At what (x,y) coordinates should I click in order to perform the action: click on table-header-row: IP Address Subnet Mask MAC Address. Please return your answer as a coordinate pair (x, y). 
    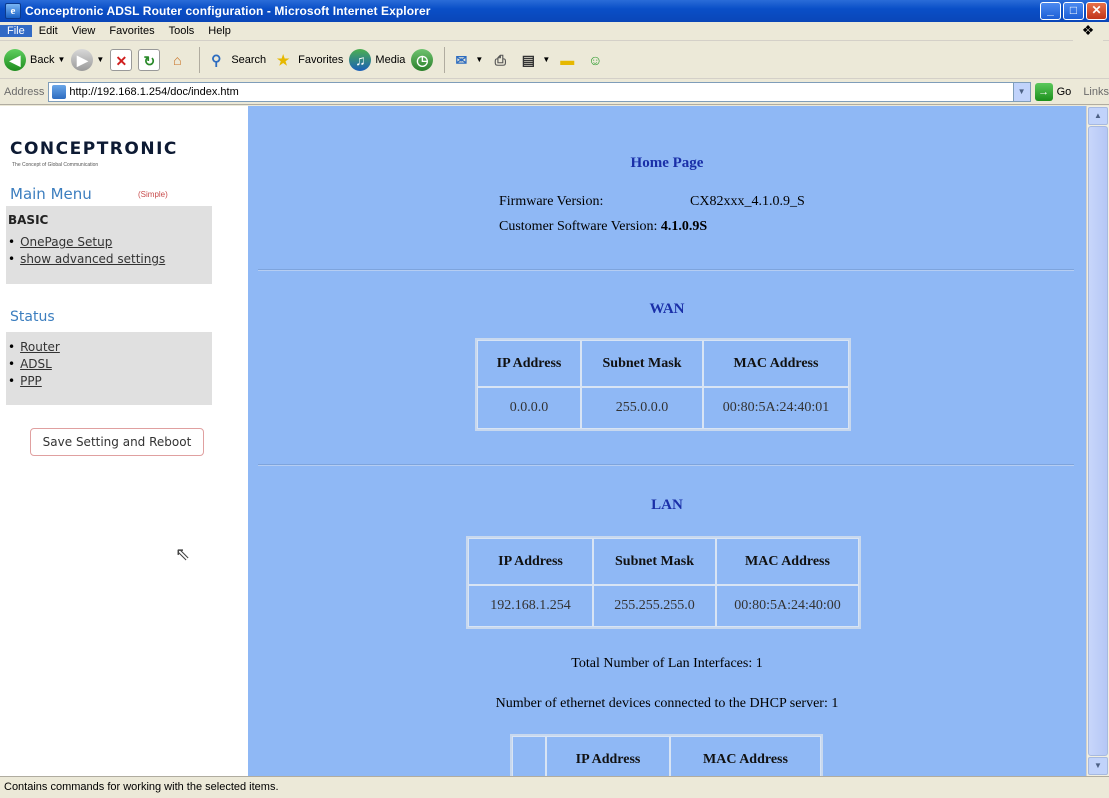
    Looking at the image, I should click on (663, 561).